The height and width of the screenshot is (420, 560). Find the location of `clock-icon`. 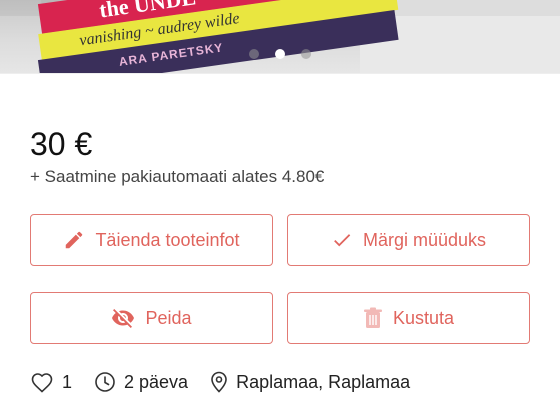

clock-icon is located at coordinates (105, 382).